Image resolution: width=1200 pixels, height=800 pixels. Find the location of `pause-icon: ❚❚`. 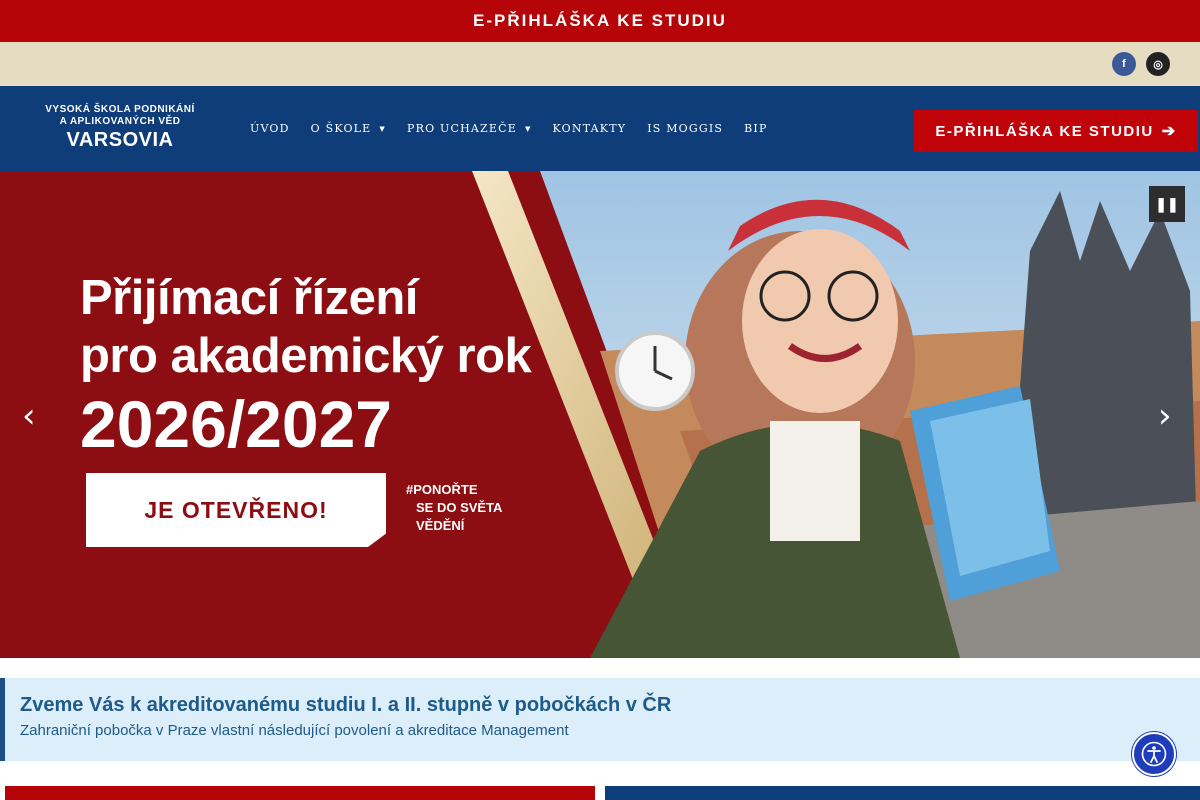

pause-icon: ❚❚ is located at coordinates (1167, 204).